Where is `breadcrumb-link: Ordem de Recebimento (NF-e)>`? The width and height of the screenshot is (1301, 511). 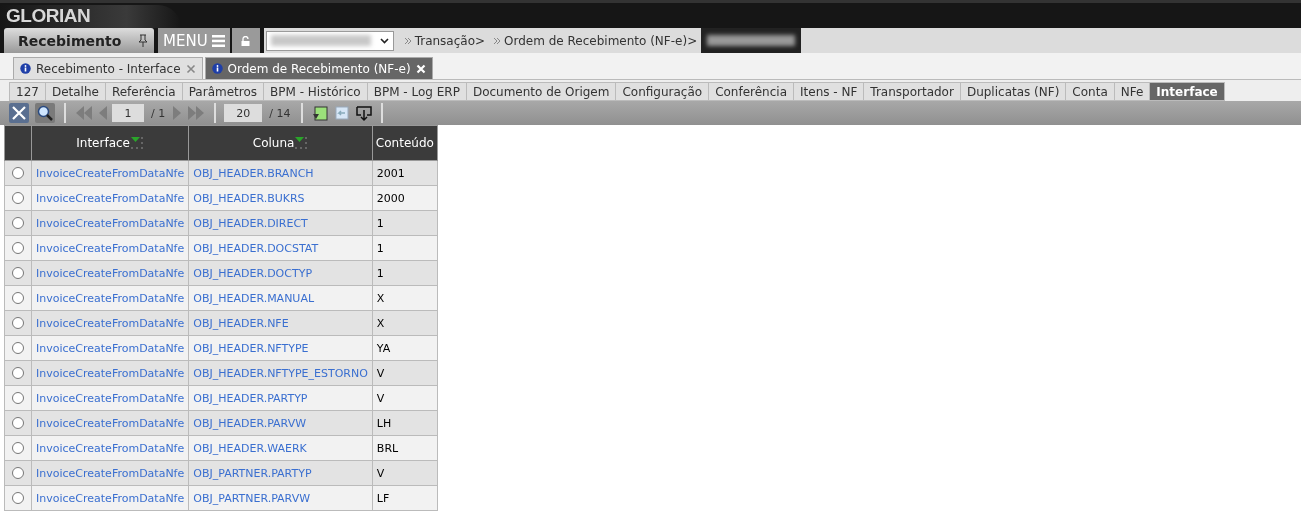 breadcrumb-link: Ordem de Recebimento (NF-e)> is located at coordinates (595, 40).